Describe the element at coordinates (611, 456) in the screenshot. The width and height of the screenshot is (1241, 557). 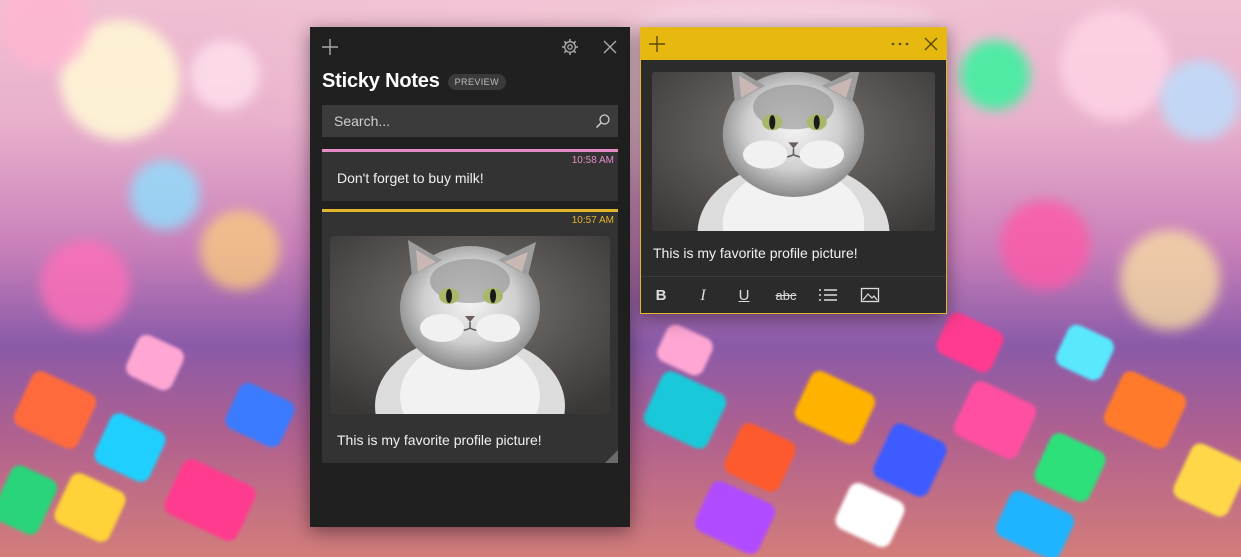
I see `page-fold-corner` at that location.